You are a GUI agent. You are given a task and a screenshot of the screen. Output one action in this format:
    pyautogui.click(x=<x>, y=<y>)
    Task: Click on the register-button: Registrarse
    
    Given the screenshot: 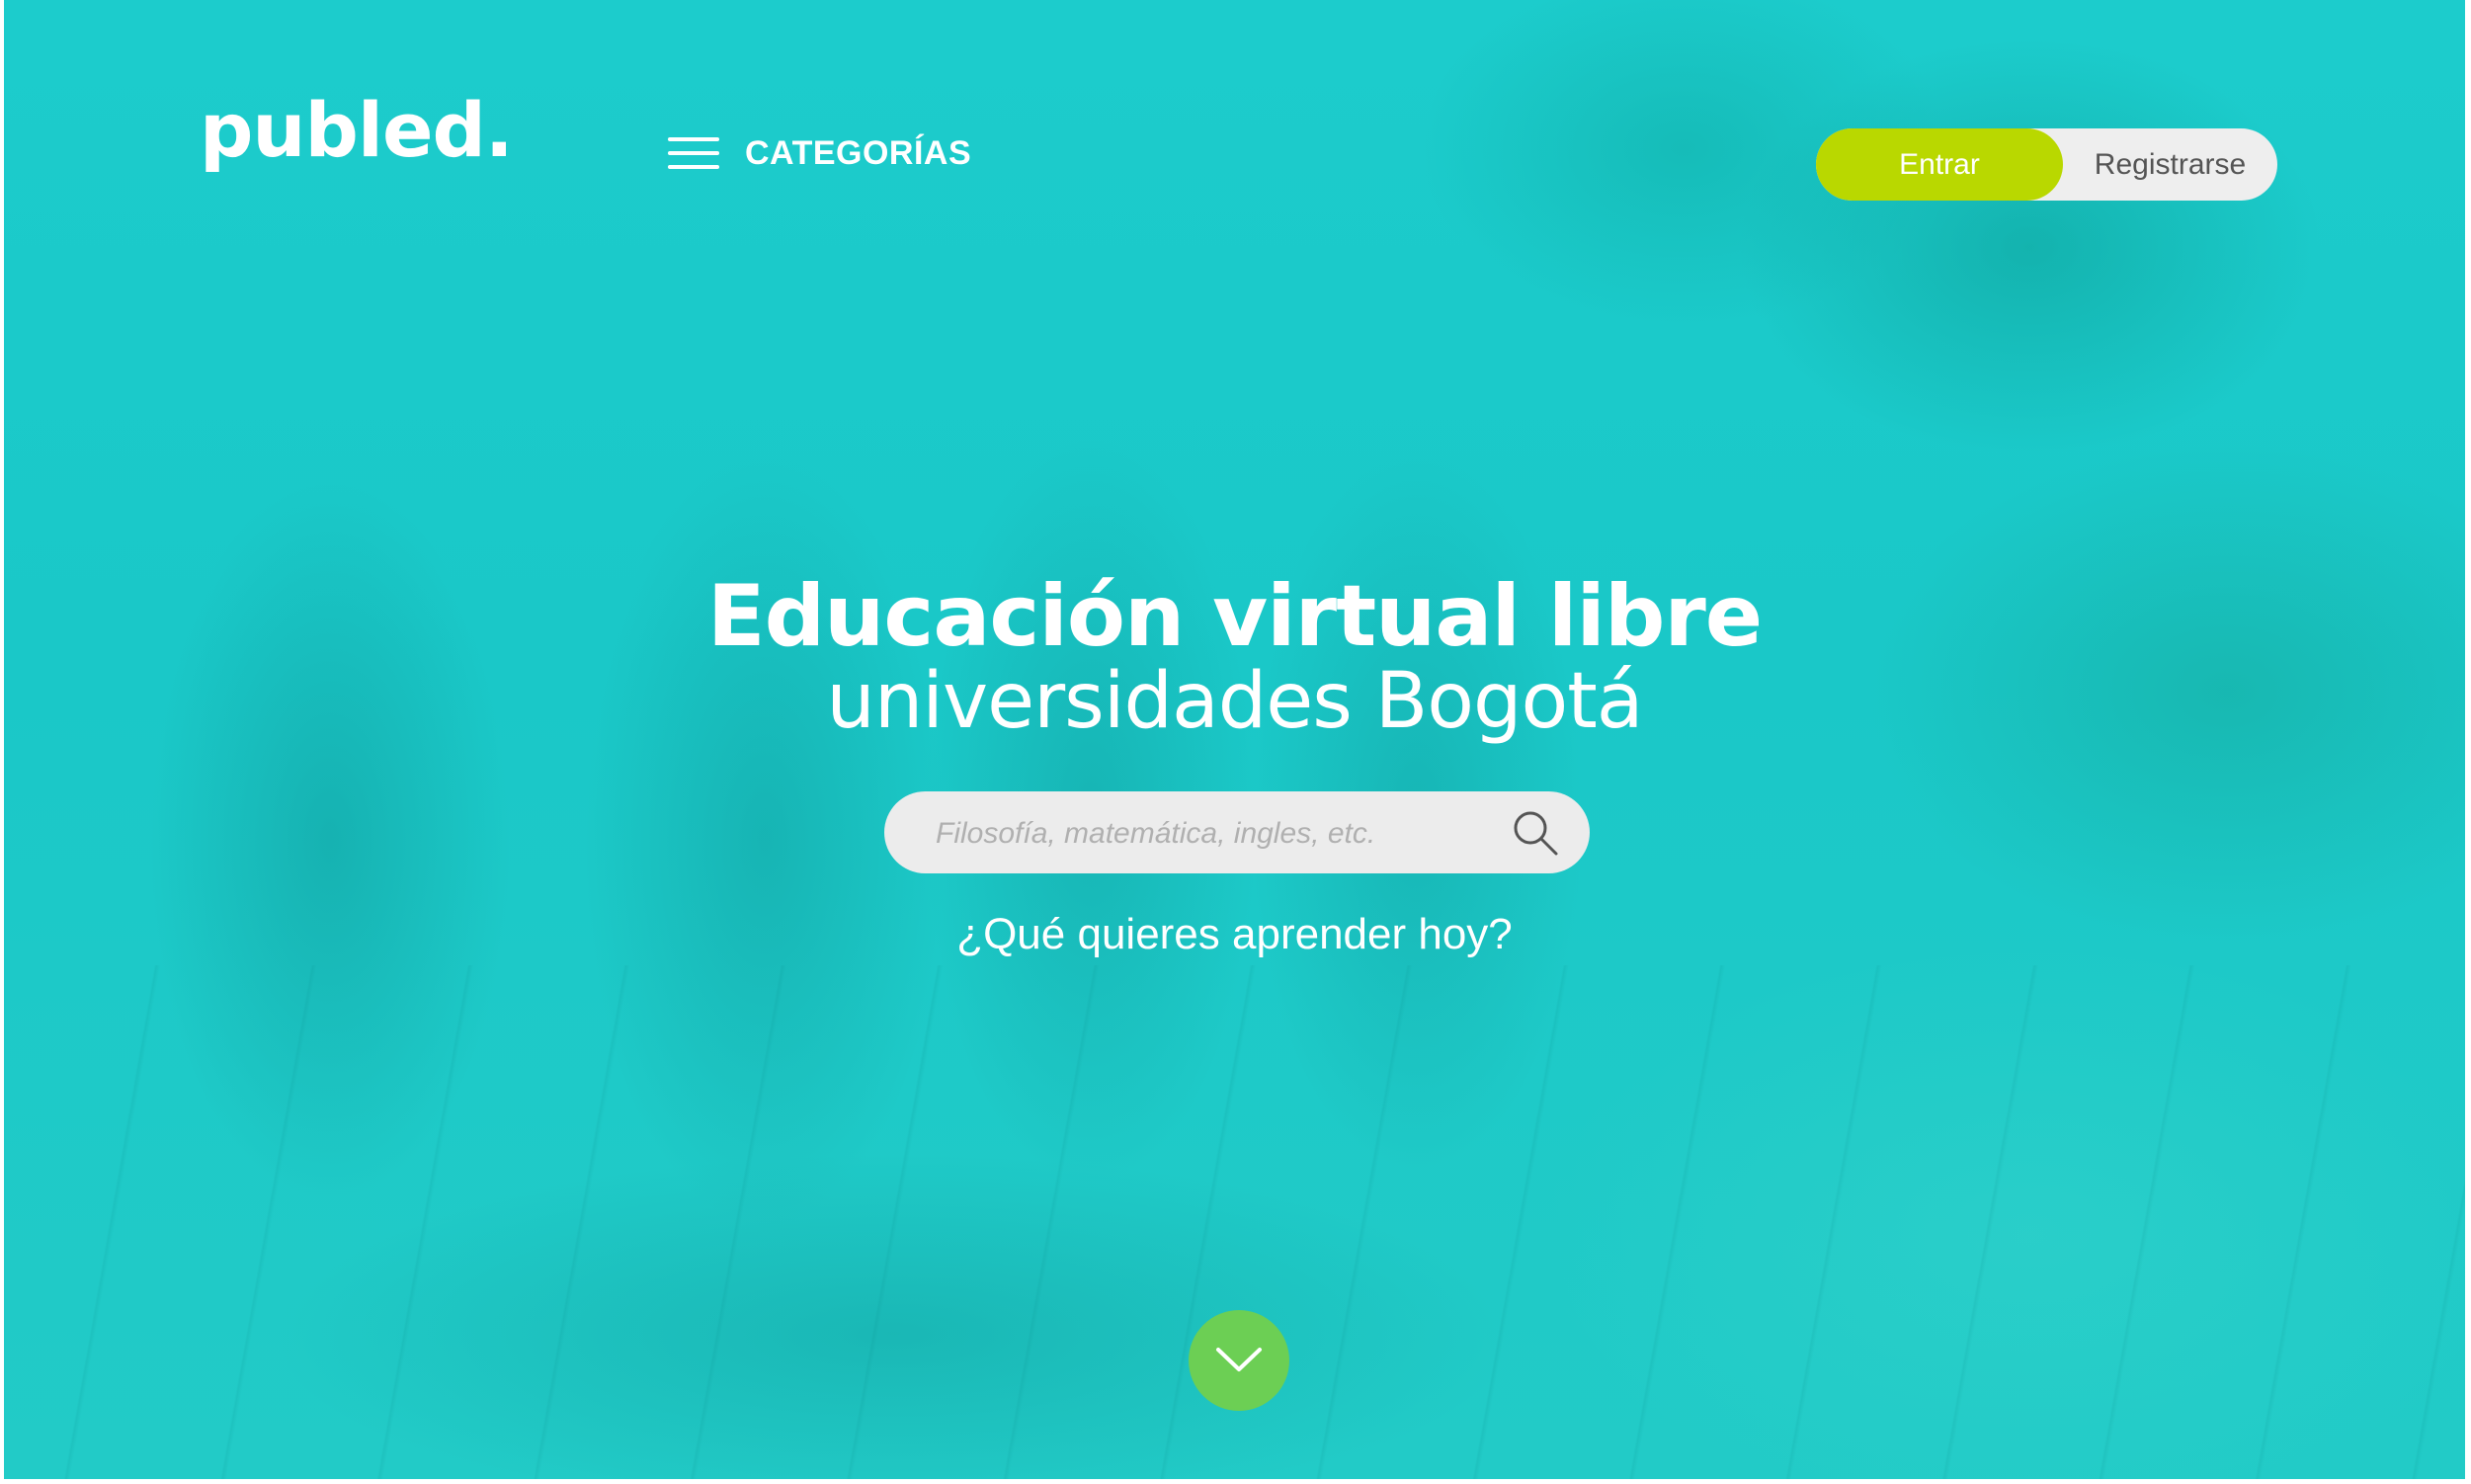 What is the action you would take?
    pyautogui.click(x=2170, y=164)
    